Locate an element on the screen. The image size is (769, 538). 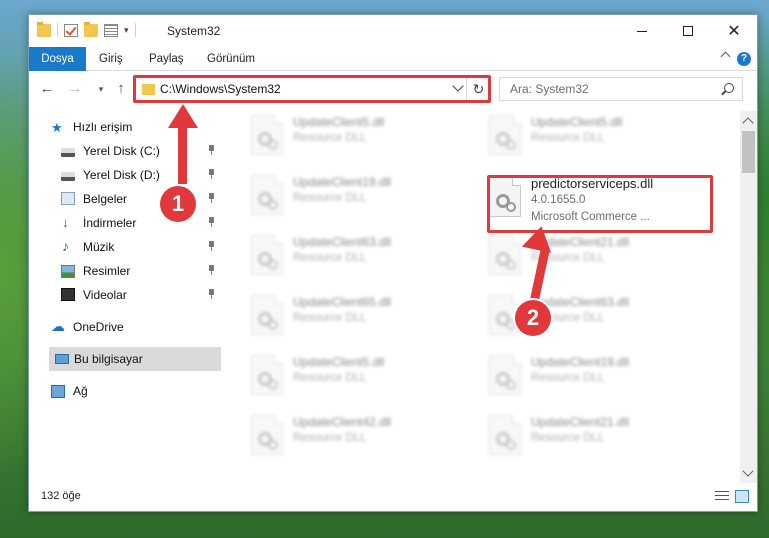
sidebar-item-onedrive: ☁ OneDrive is located at coordinates (125, 327).